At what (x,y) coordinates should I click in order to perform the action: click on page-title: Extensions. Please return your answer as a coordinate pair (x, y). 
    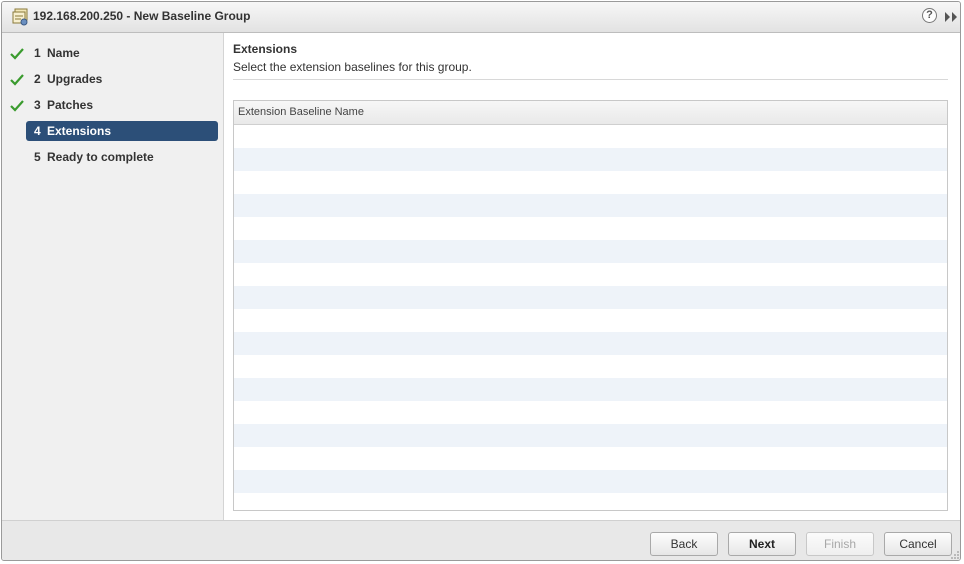
    Looking at the image, I should click on (265, 49).